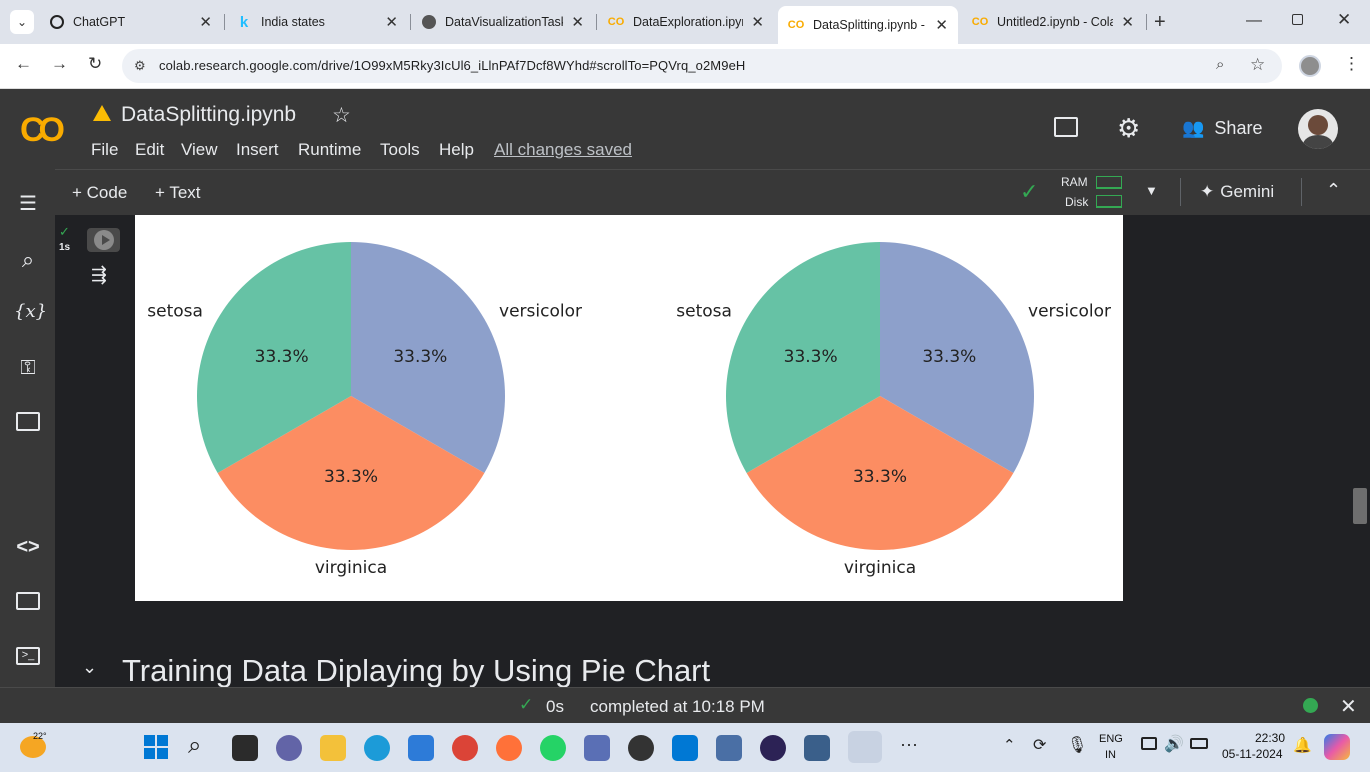 The image size is (1370, 772). What do you see at coordinates (1297, 19) in the screenshot?
I see `restore-button` at bounding box center [1297, 19].